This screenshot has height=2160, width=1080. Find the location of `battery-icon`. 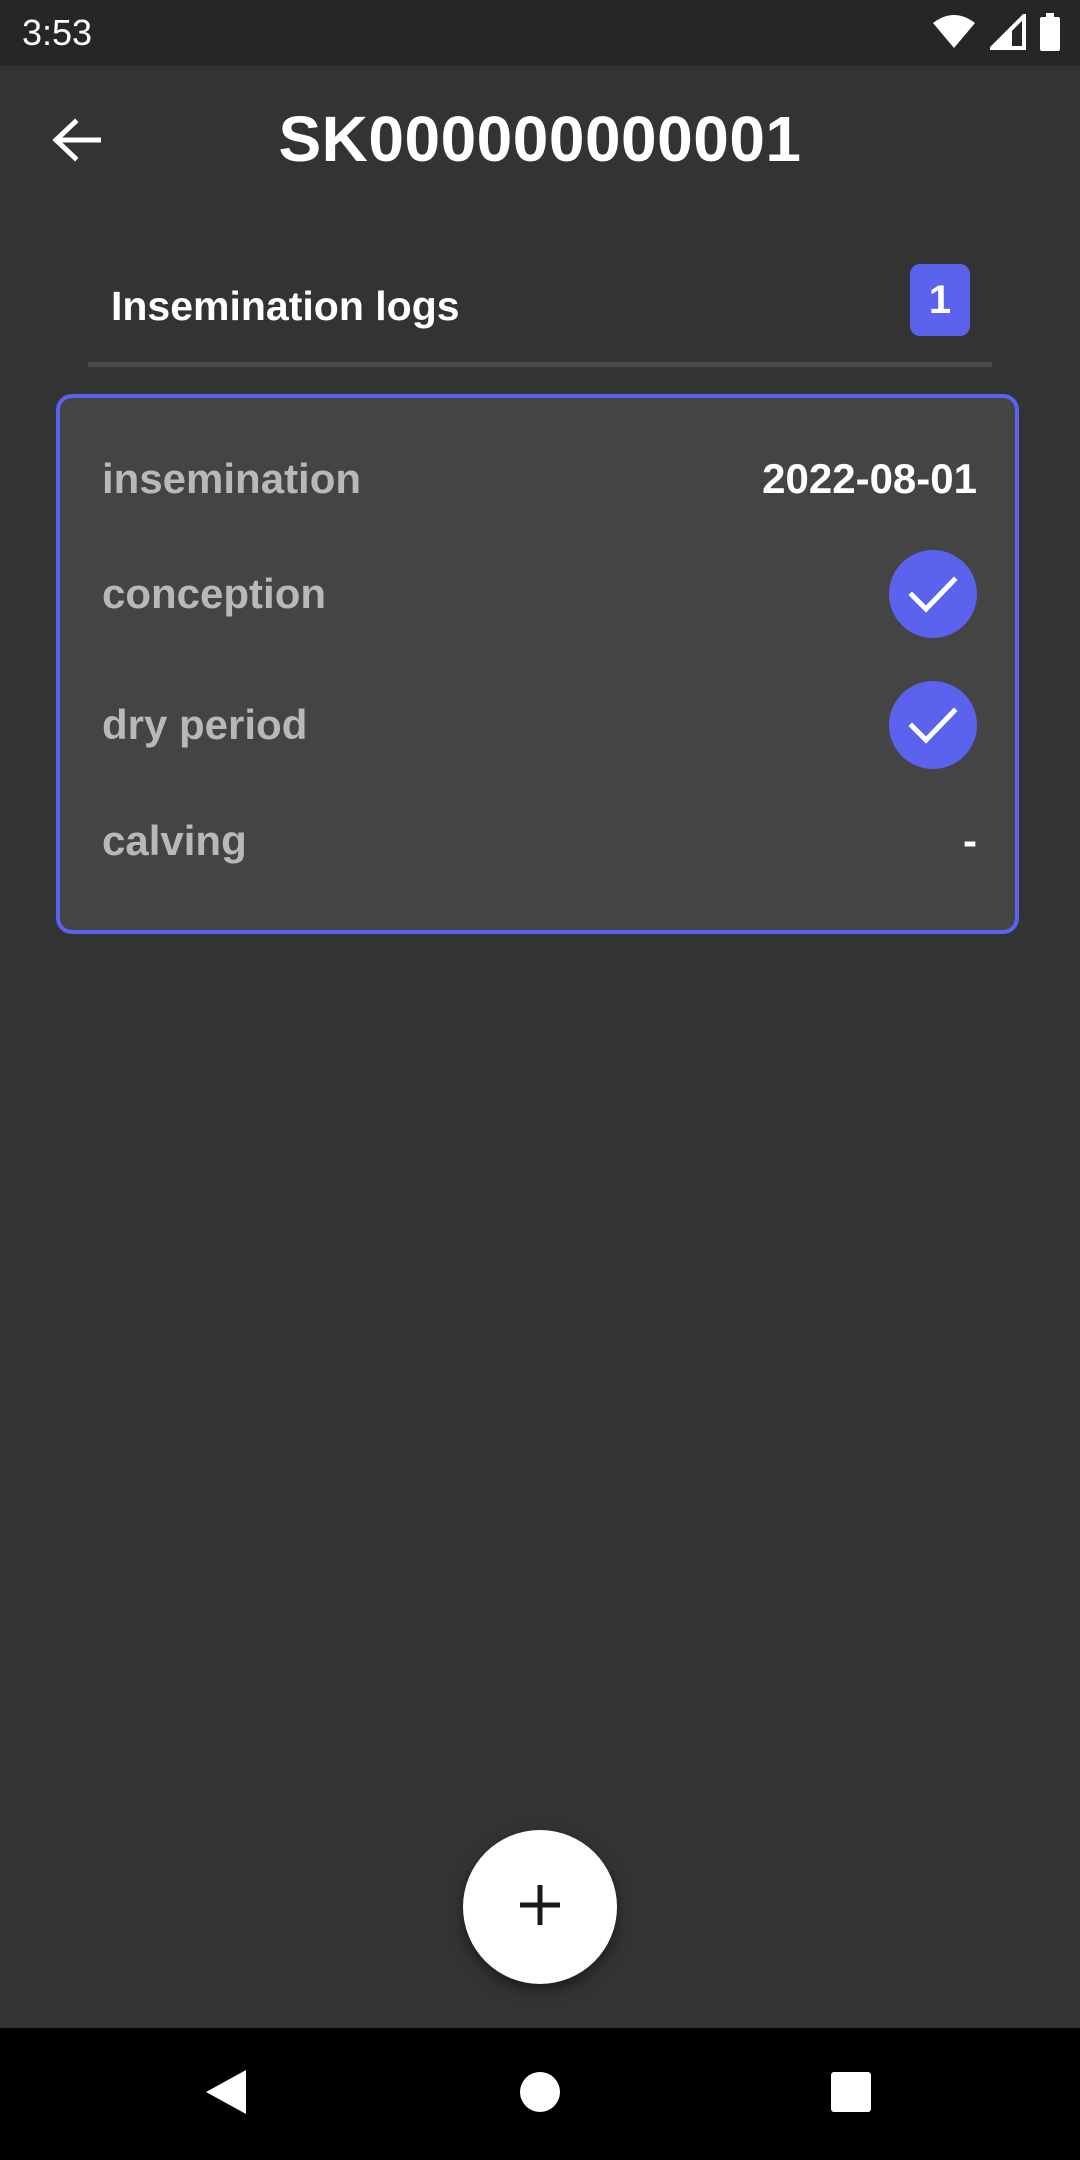

battery-icon is located at coordinates (1050, 34).